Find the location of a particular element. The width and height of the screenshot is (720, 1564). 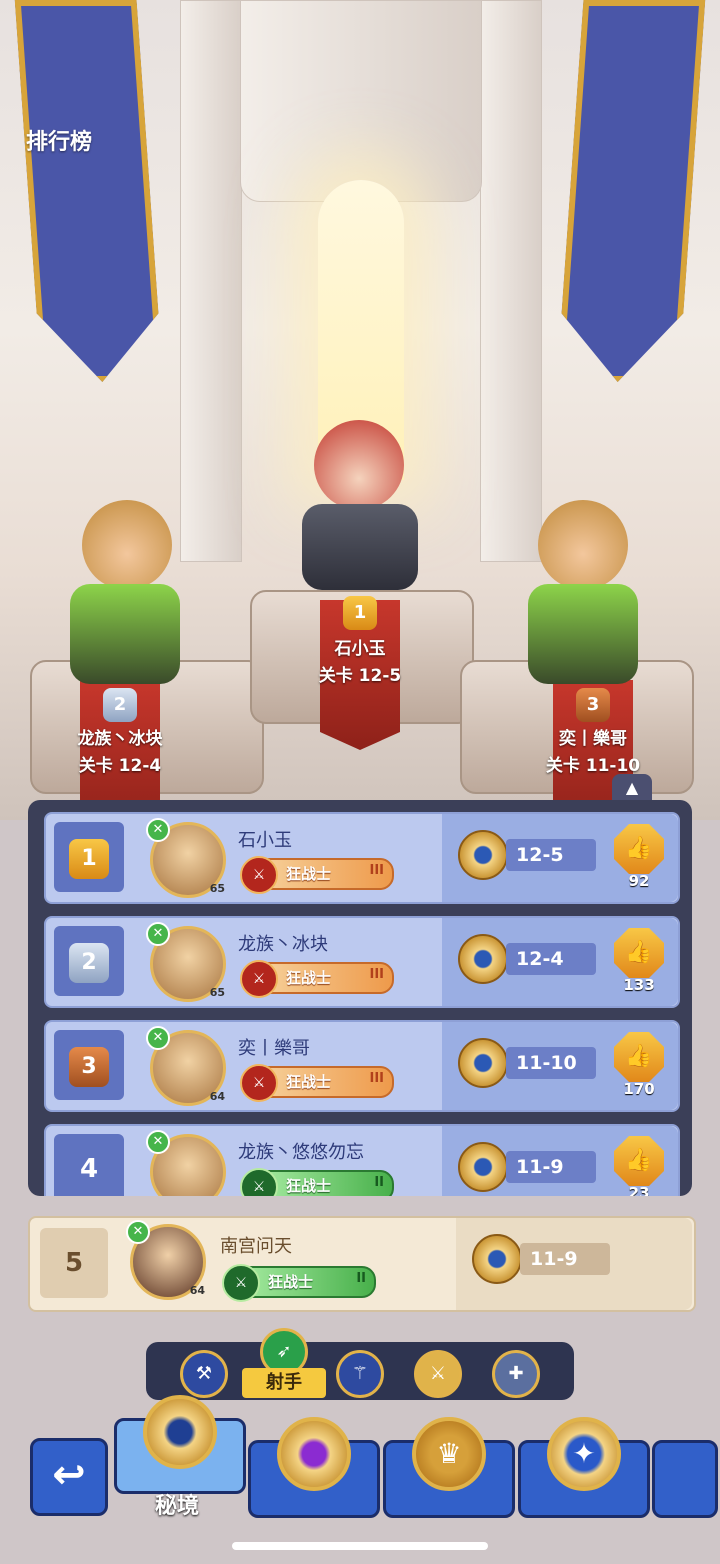

pillar is located at coordinates (511, 281).